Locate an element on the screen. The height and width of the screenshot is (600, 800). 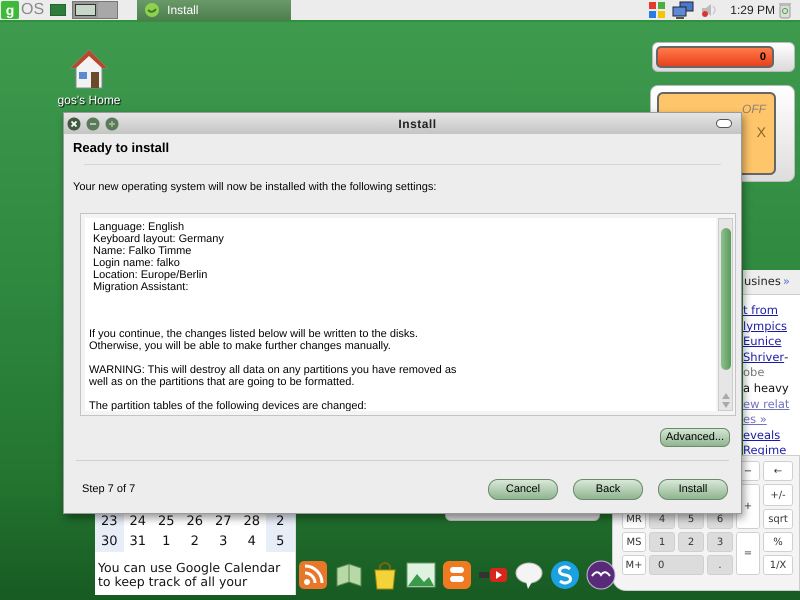
calendar-day: 24 is located at coordinates (138, 522).